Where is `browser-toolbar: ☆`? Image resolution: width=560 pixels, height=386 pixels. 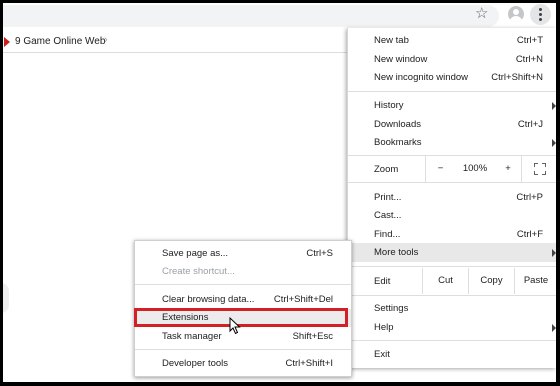 browser-toolbar: ☆ is located at coordinates (279, 16).